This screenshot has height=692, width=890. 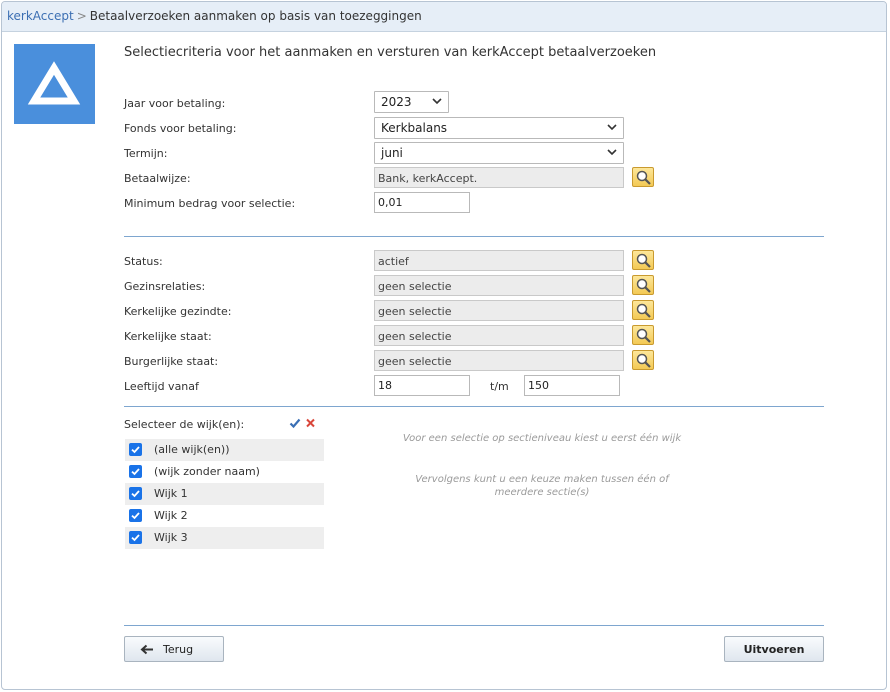 What do you see at coordinates (146, 649) in the screenshot?
I see `arrow-left-icon` at bounding box center [146, 649].